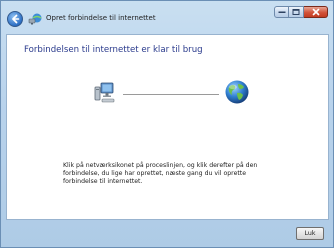  What do you see at coordinates (167, 233) in the screenshot?
I see `wizard-footer: Luk` at bounding box center [167, 233].